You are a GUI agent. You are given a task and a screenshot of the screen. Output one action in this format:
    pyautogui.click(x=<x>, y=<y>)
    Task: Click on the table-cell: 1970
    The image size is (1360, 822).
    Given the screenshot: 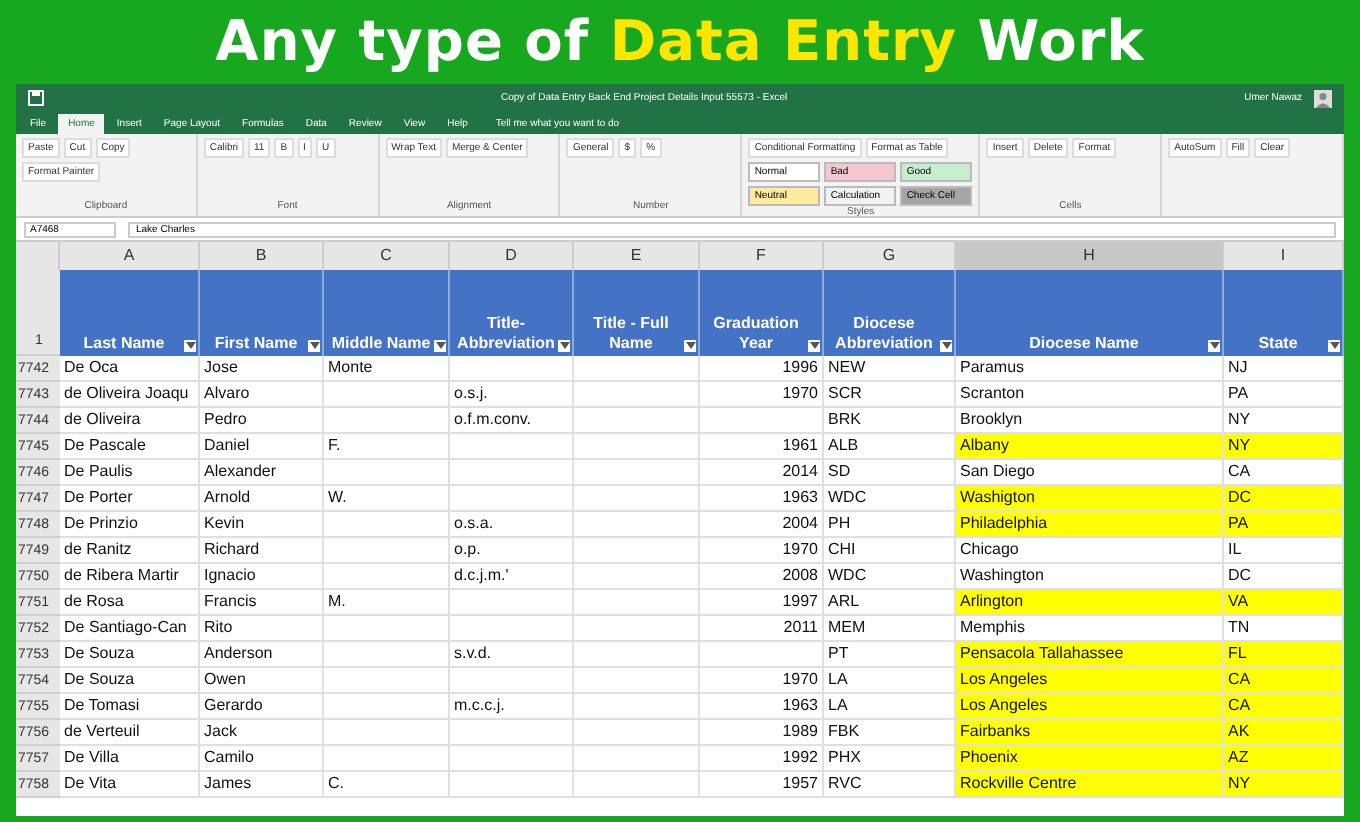 What is the action you would take?
    pyautogui.click(x=762, y=395)
    